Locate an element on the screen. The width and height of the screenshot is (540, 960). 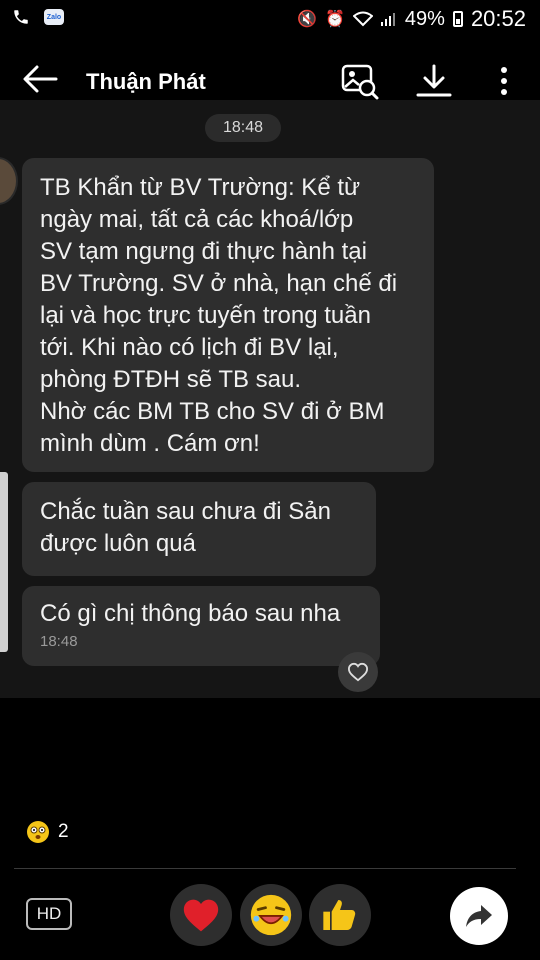
heart-icon is located at coordinates (201, 915).